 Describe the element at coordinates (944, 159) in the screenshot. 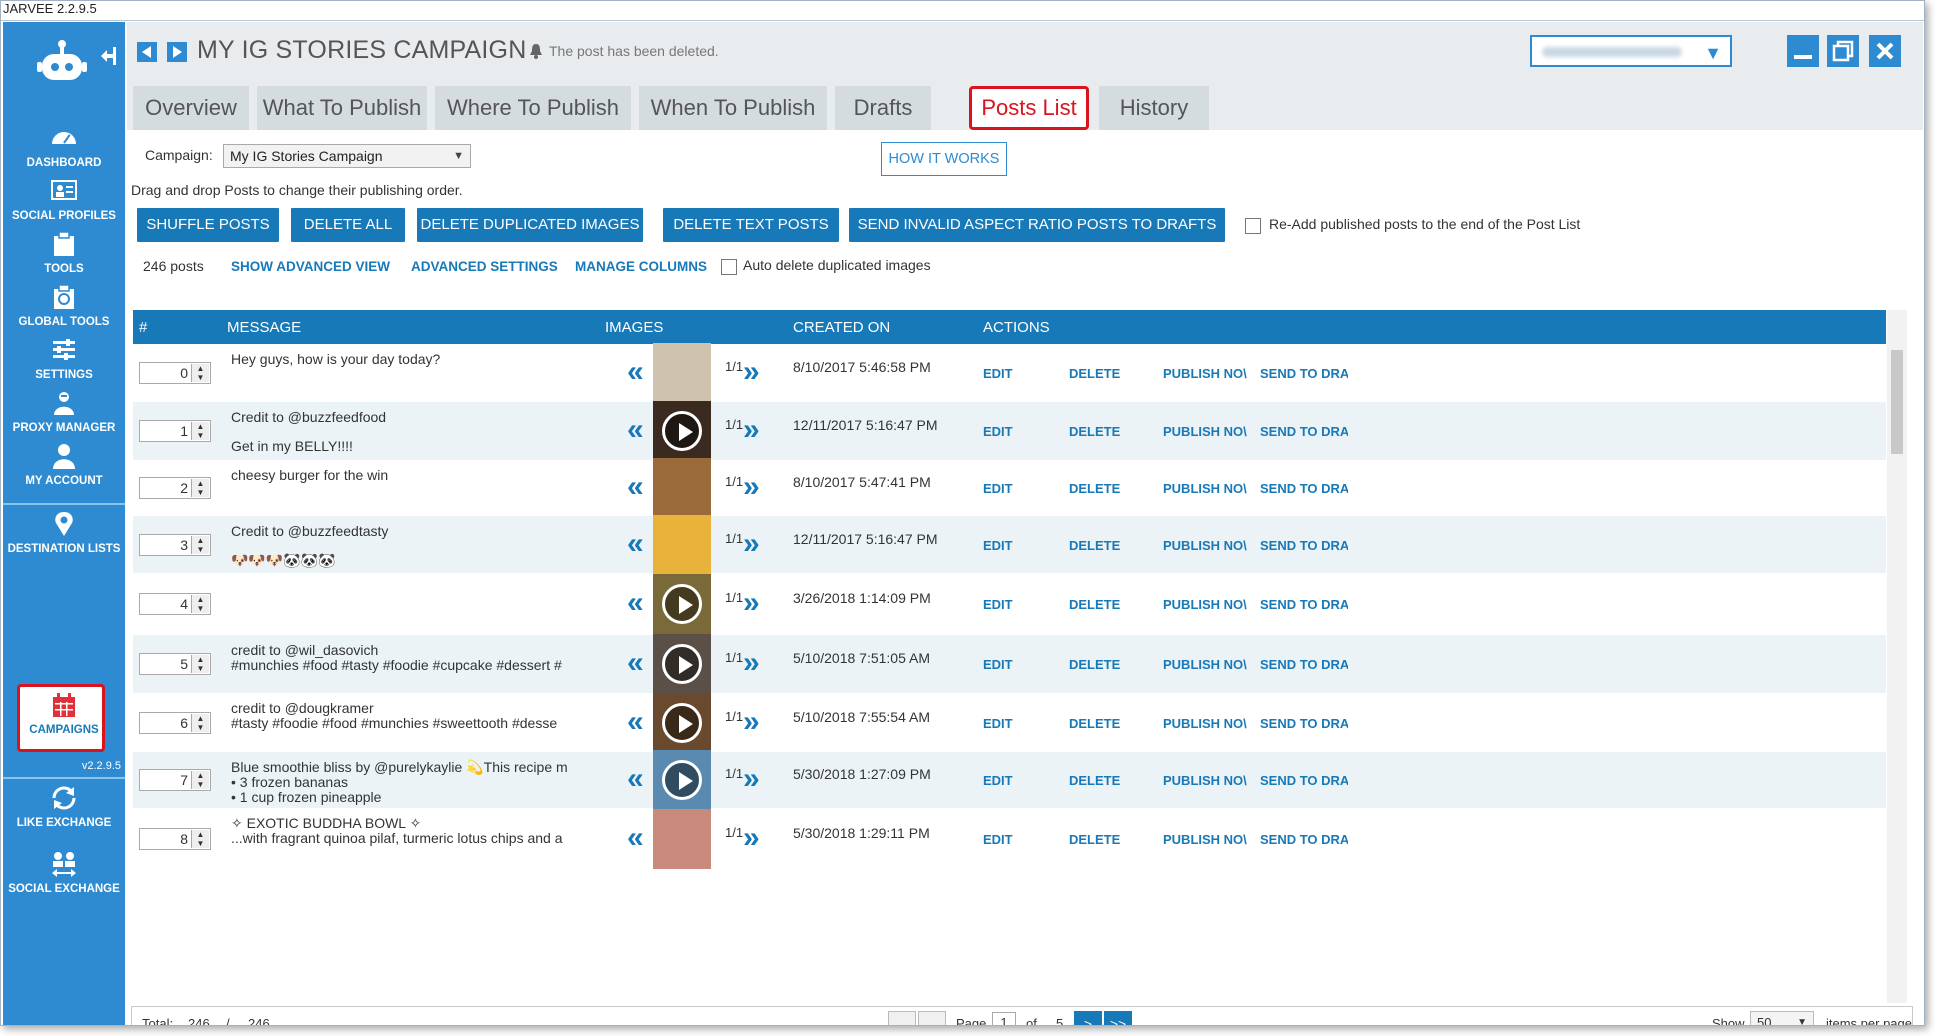

I see `how-it-works-button: HOW IT WORKS` at that location.